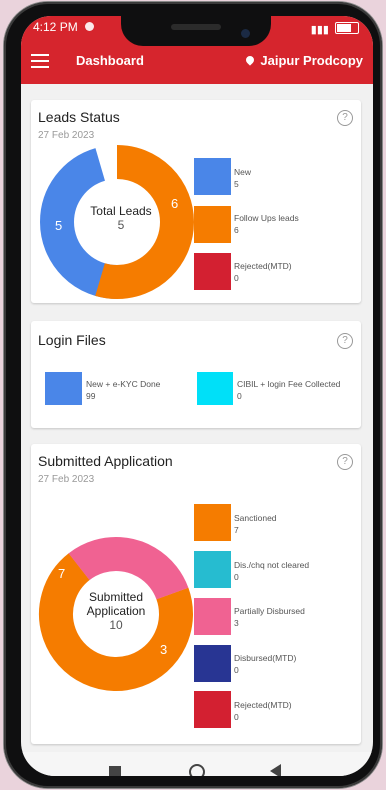  What do you see at coordinates (265, 664) in the screenshot?
I see `legend-disbursed: Disbursed(MTD) 0` at bounding box center [265, 664].